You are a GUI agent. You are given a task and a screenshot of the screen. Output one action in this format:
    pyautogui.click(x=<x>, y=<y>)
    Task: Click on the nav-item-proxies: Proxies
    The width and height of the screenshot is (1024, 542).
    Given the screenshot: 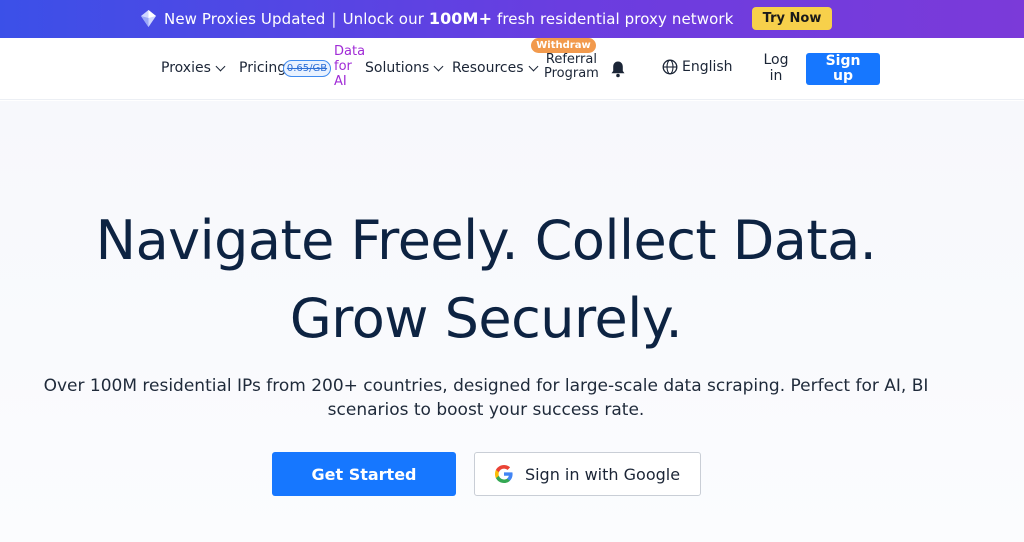 What is the action you would take?
    pyautogui.click(x=193, y=68)
    